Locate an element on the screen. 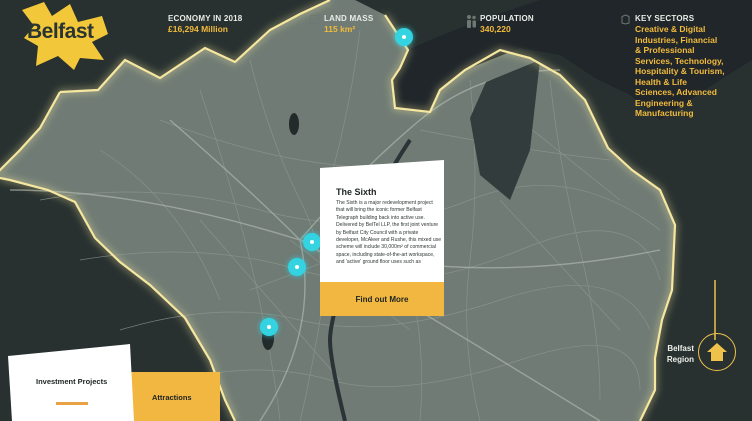 The width and height of the screenshot is (752, 421). stat-economy: ECONOMY IN 2018 £16,294 Million is located at coordinates (205, 24).